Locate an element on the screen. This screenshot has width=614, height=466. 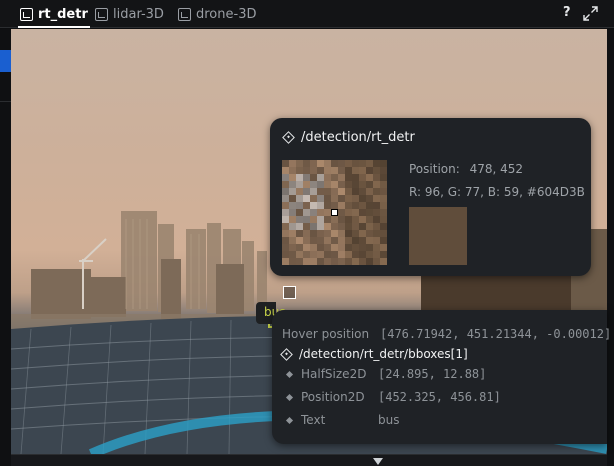
tab-rt-detr: rt_detr is located at coordinates (54, 14).